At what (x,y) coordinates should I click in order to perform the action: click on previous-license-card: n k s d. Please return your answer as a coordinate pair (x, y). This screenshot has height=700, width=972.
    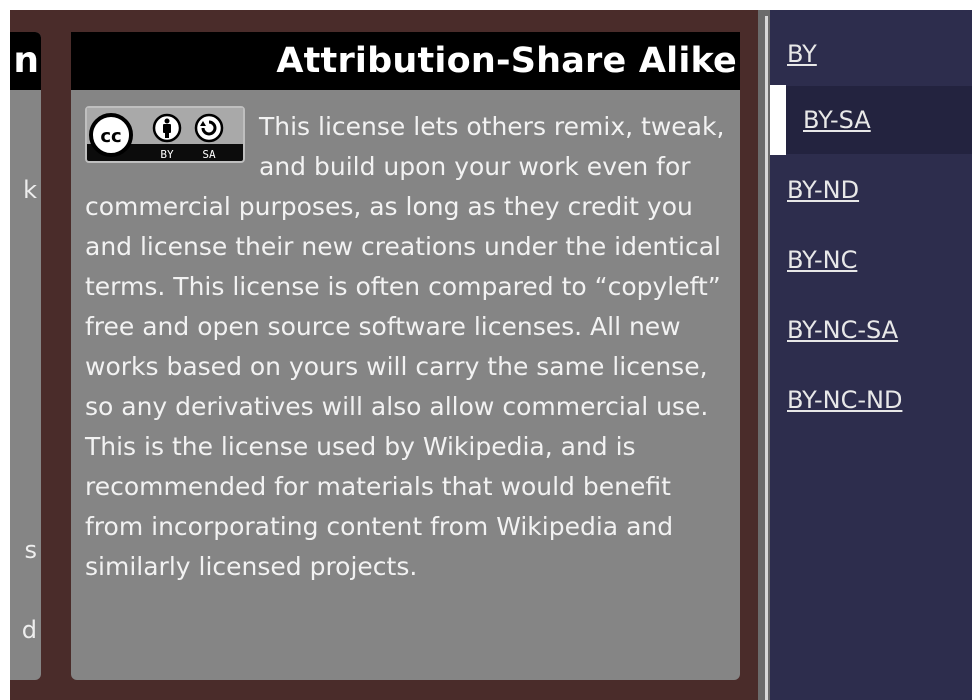
    Looking at the image, I should click on (25, 356).